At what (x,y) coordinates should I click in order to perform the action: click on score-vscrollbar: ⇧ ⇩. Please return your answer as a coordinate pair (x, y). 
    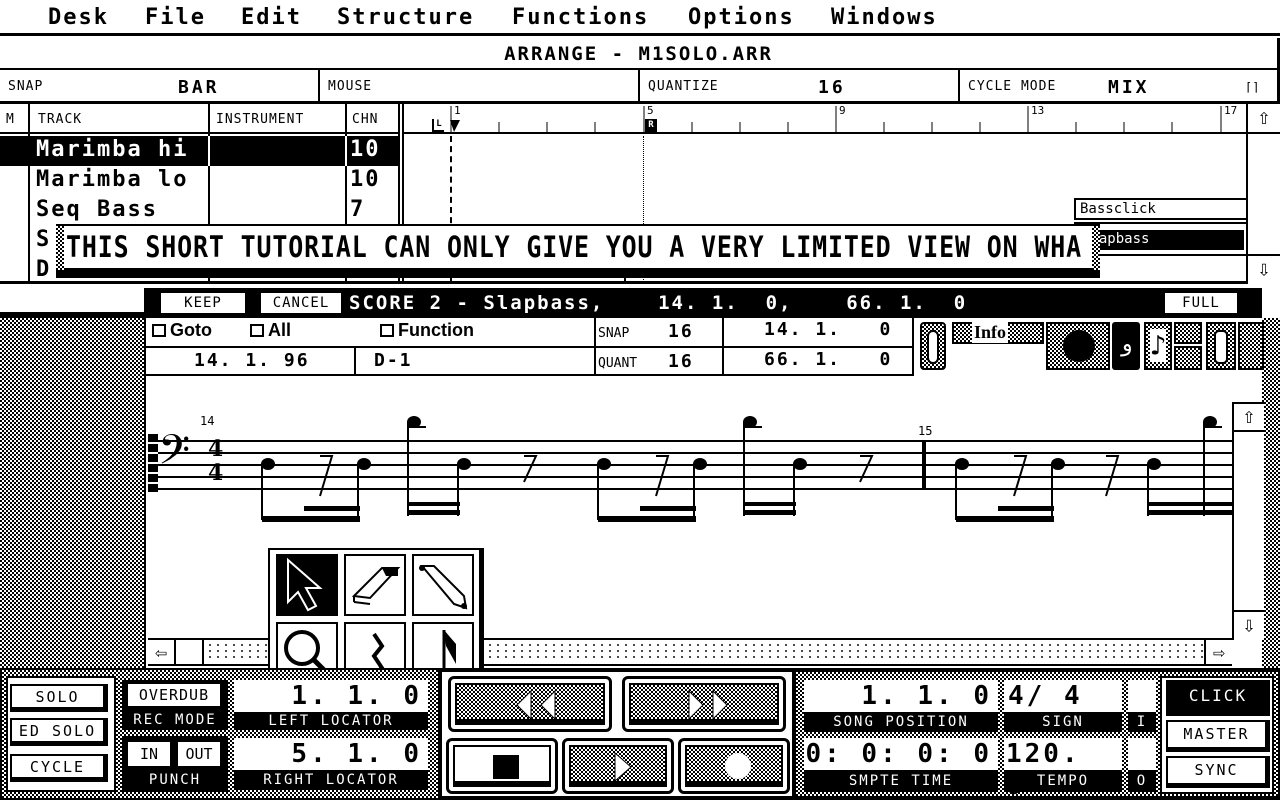
    Looking at the image, I should click on (1248, 521).